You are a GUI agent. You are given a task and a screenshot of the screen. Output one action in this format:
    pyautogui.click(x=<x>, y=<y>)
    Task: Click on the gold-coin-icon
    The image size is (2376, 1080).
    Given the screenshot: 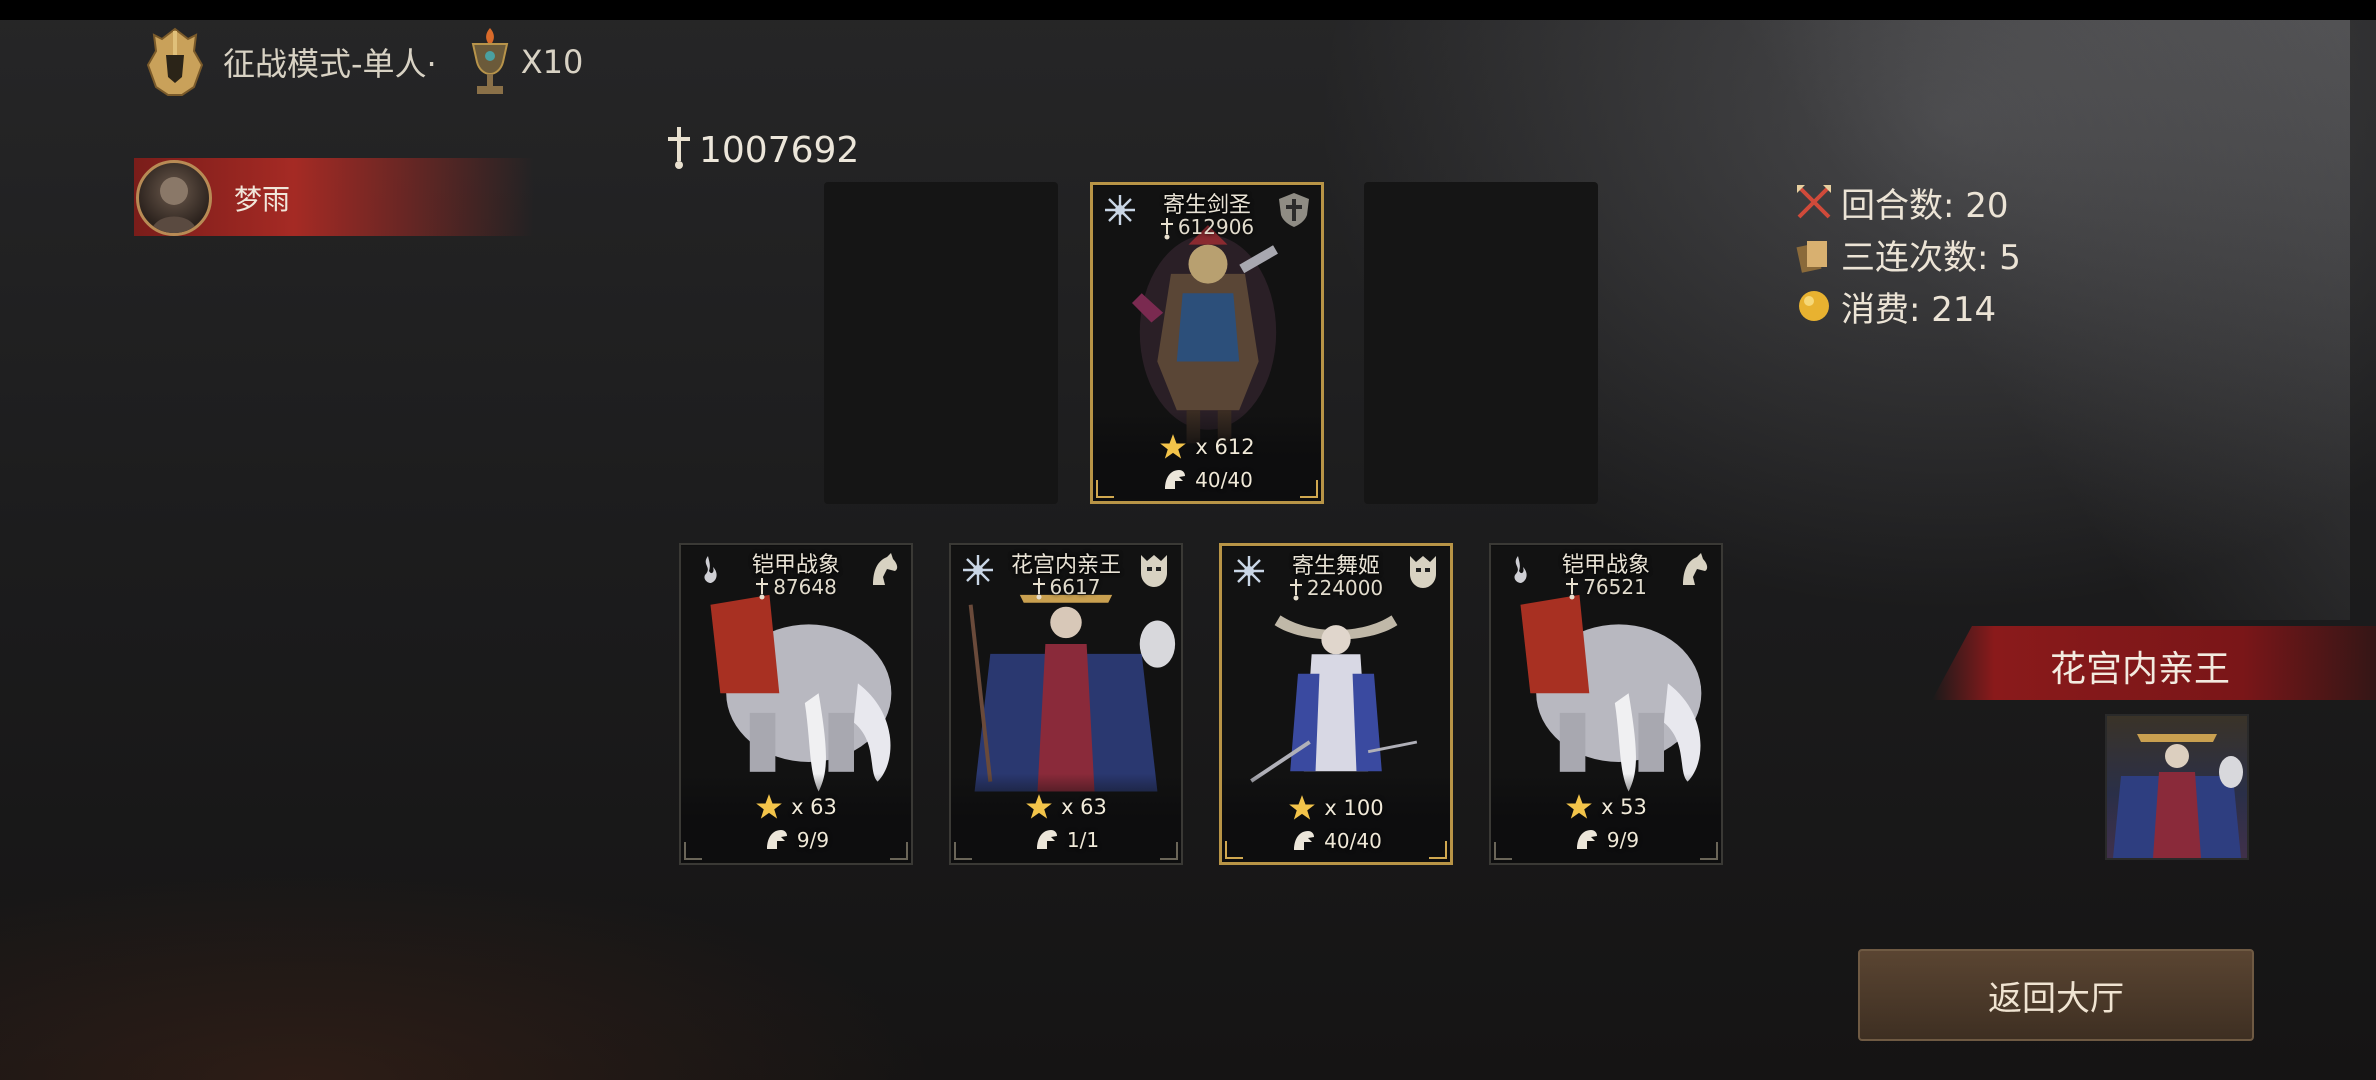 What is the action you would take?
    pyautogui.click(x=1814, y=306)
    